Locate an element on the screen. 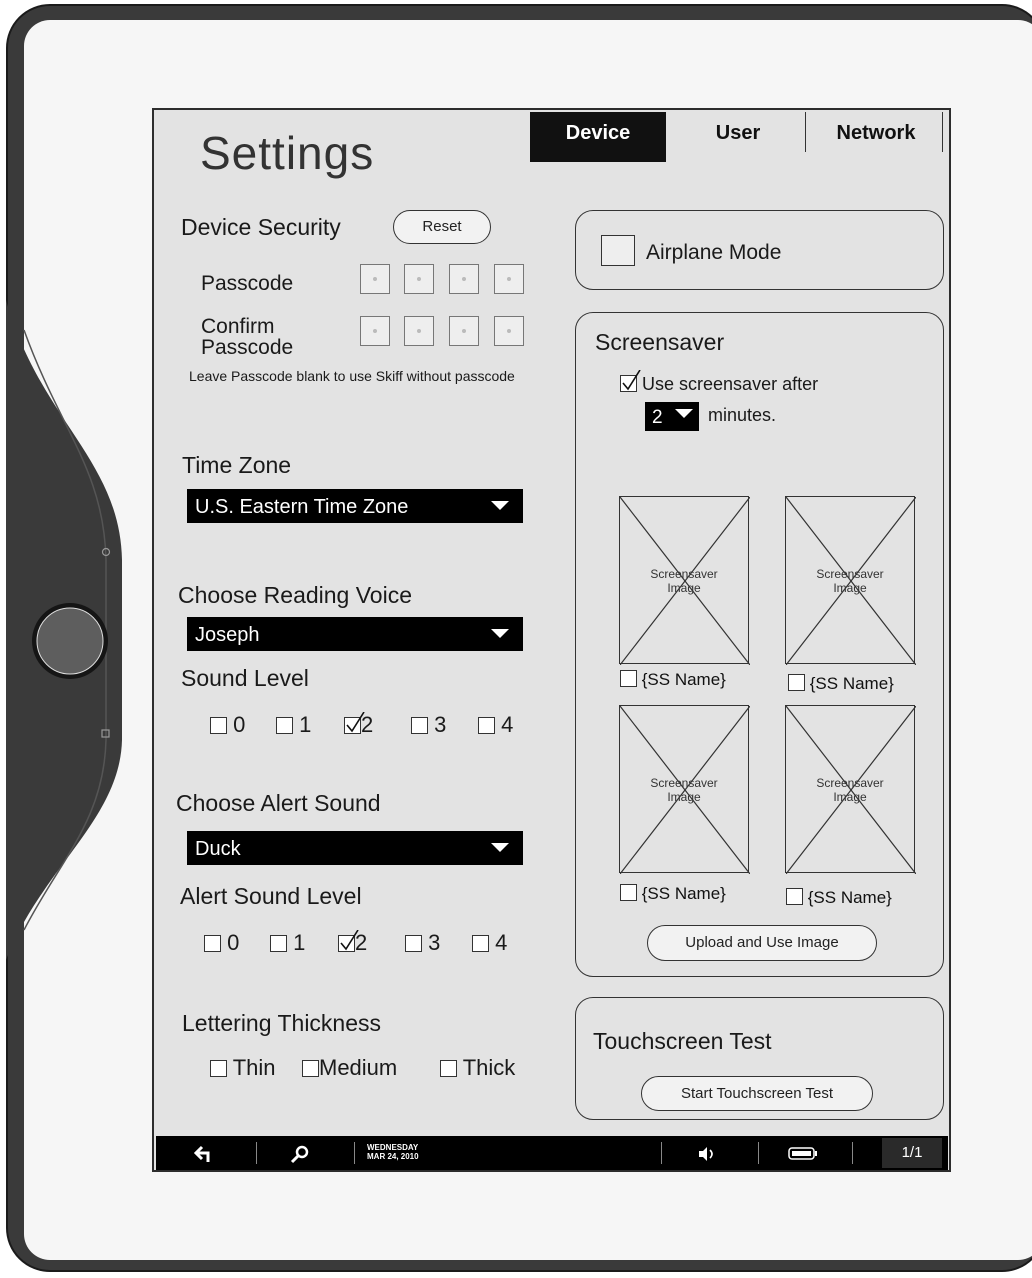  screensaver-image-1: Screensaver Image is located at coordinates (684, 580).